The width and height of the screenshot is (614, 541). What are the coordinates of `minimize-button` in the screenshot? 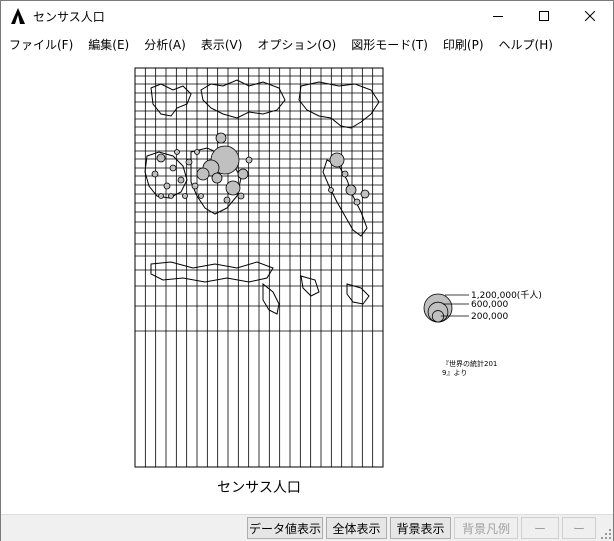 It's located at (498, 16).